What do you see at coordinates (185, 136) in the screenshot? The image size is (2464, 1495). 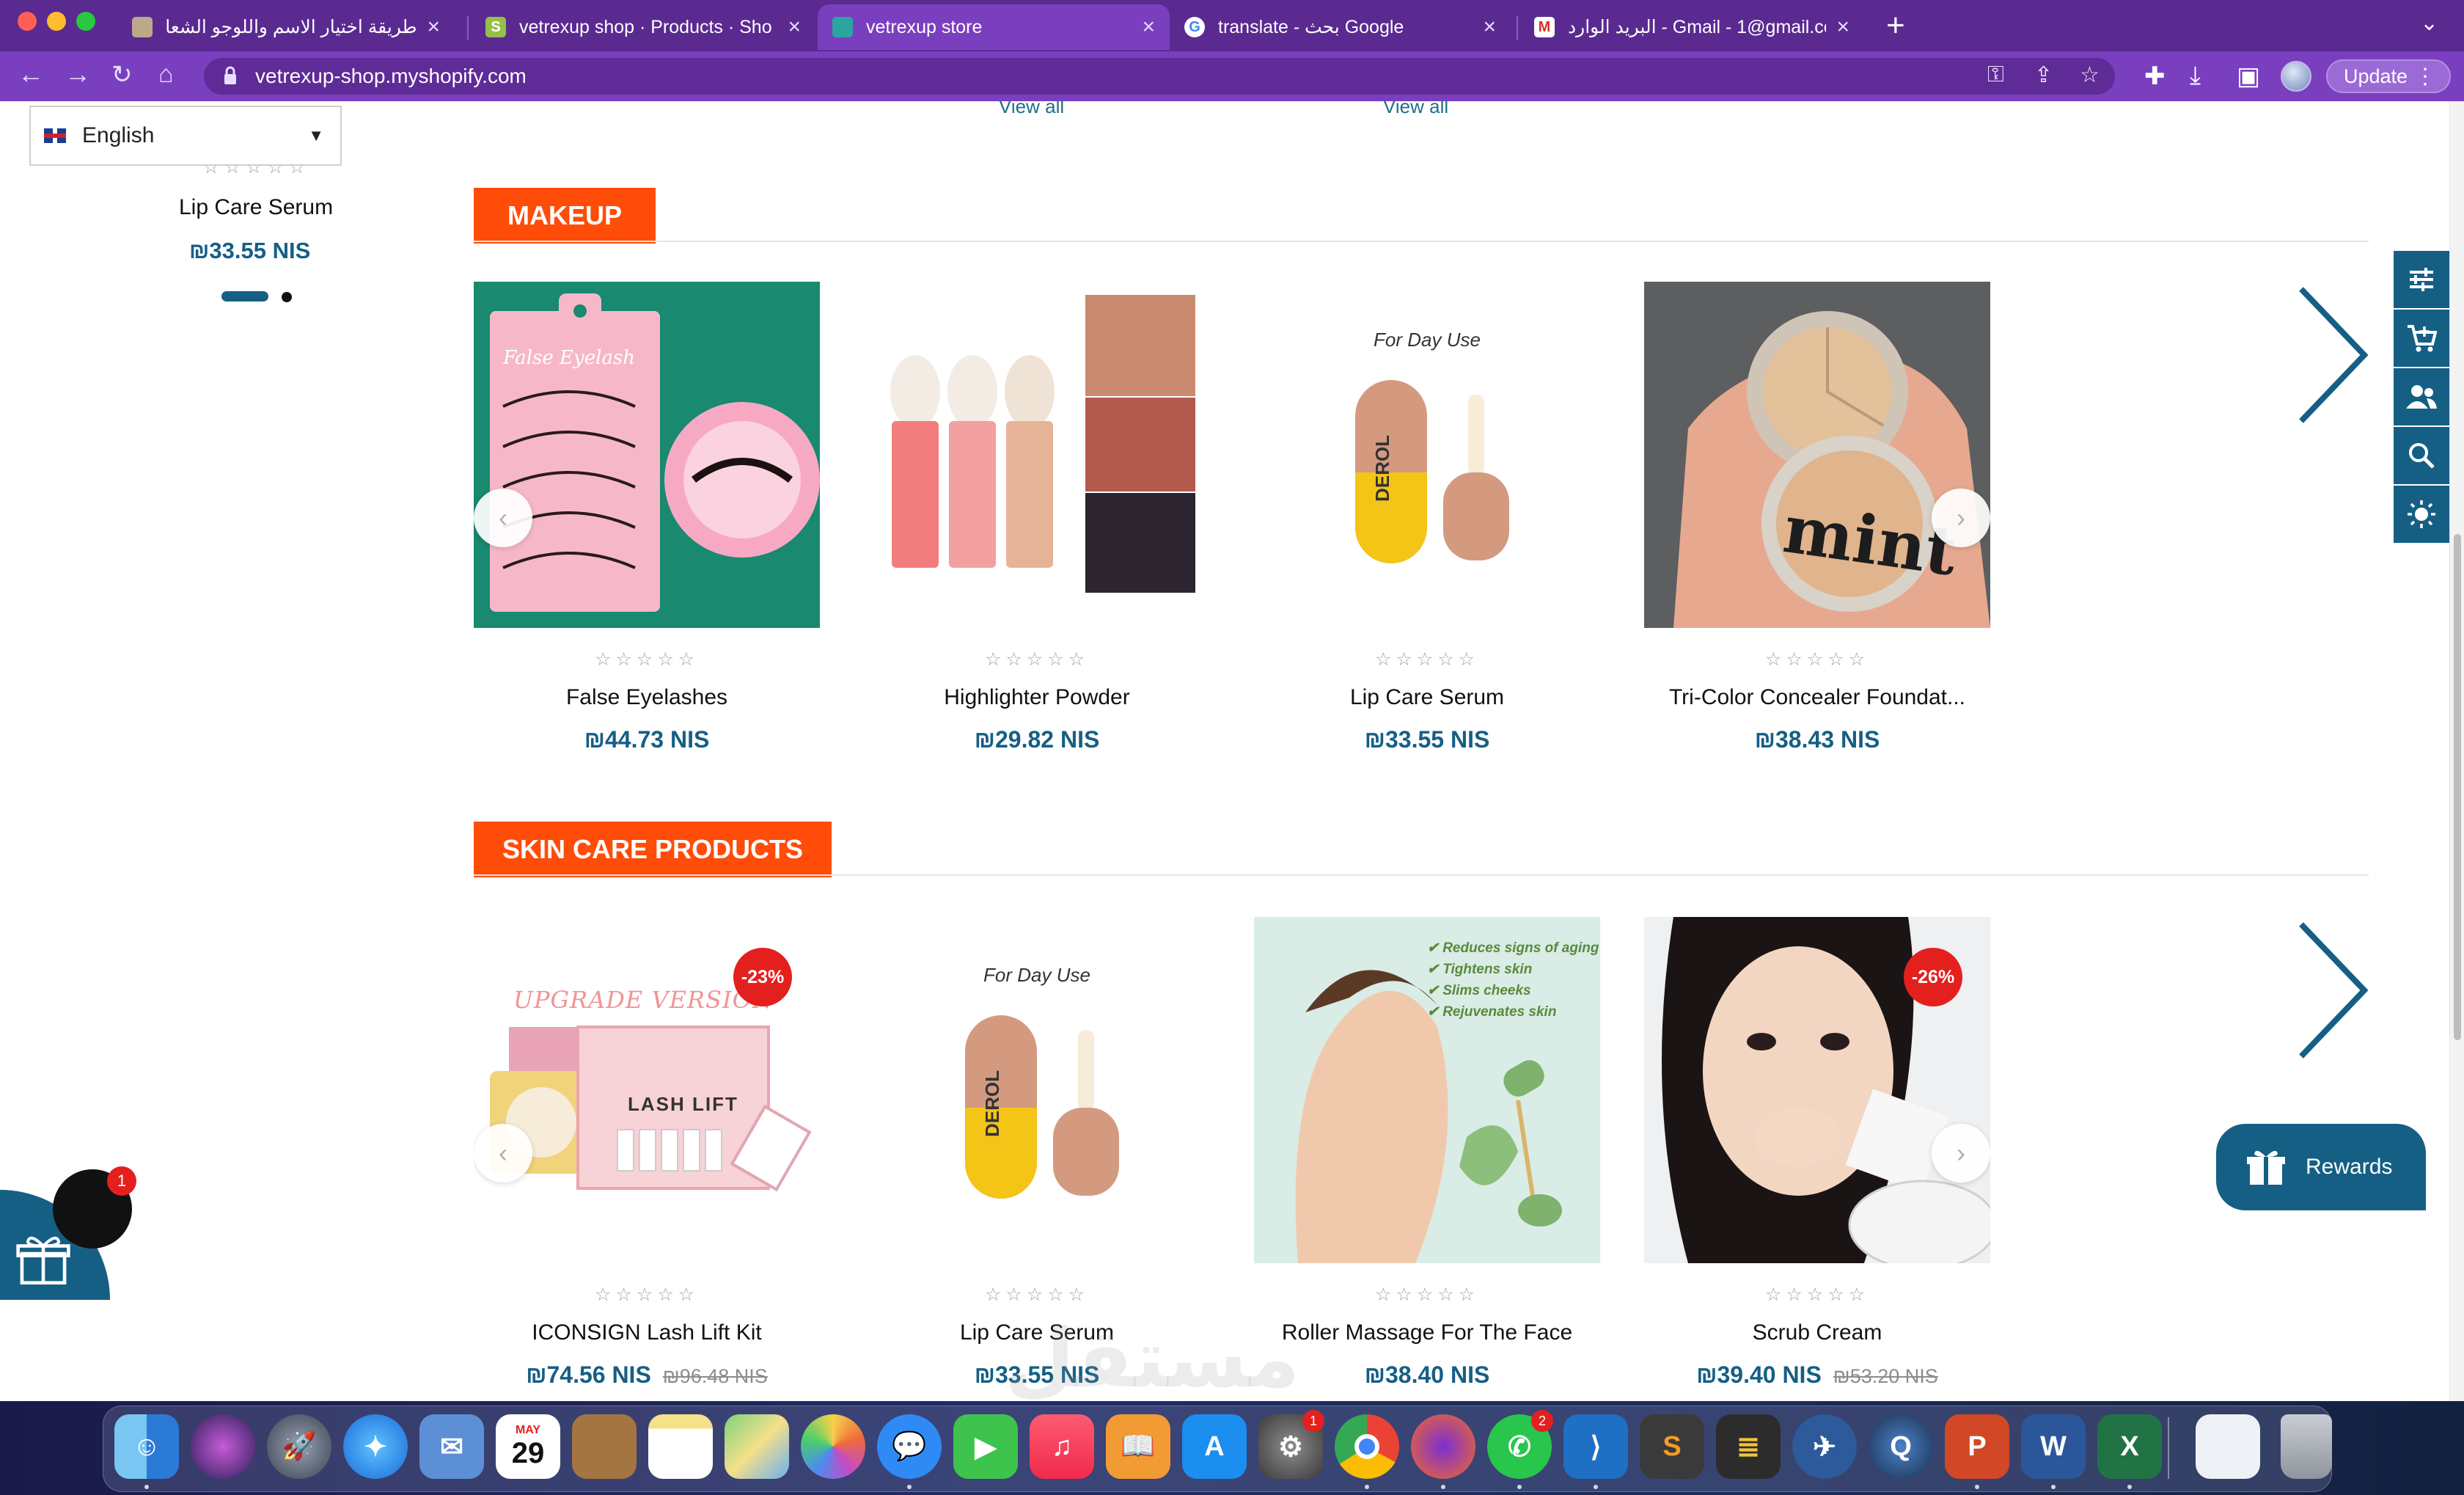 I see `language-selector: English ▼` at bounding box center [185, 136].